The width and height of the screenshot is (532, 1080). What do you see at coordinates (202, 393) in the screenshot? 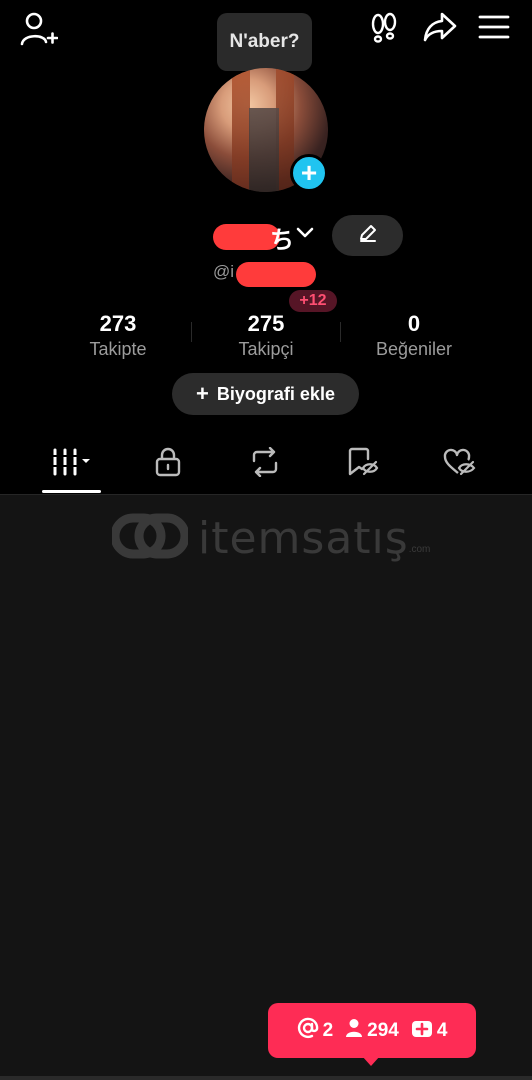
I see `plus-icon: +` at bounding box center [202, 393].